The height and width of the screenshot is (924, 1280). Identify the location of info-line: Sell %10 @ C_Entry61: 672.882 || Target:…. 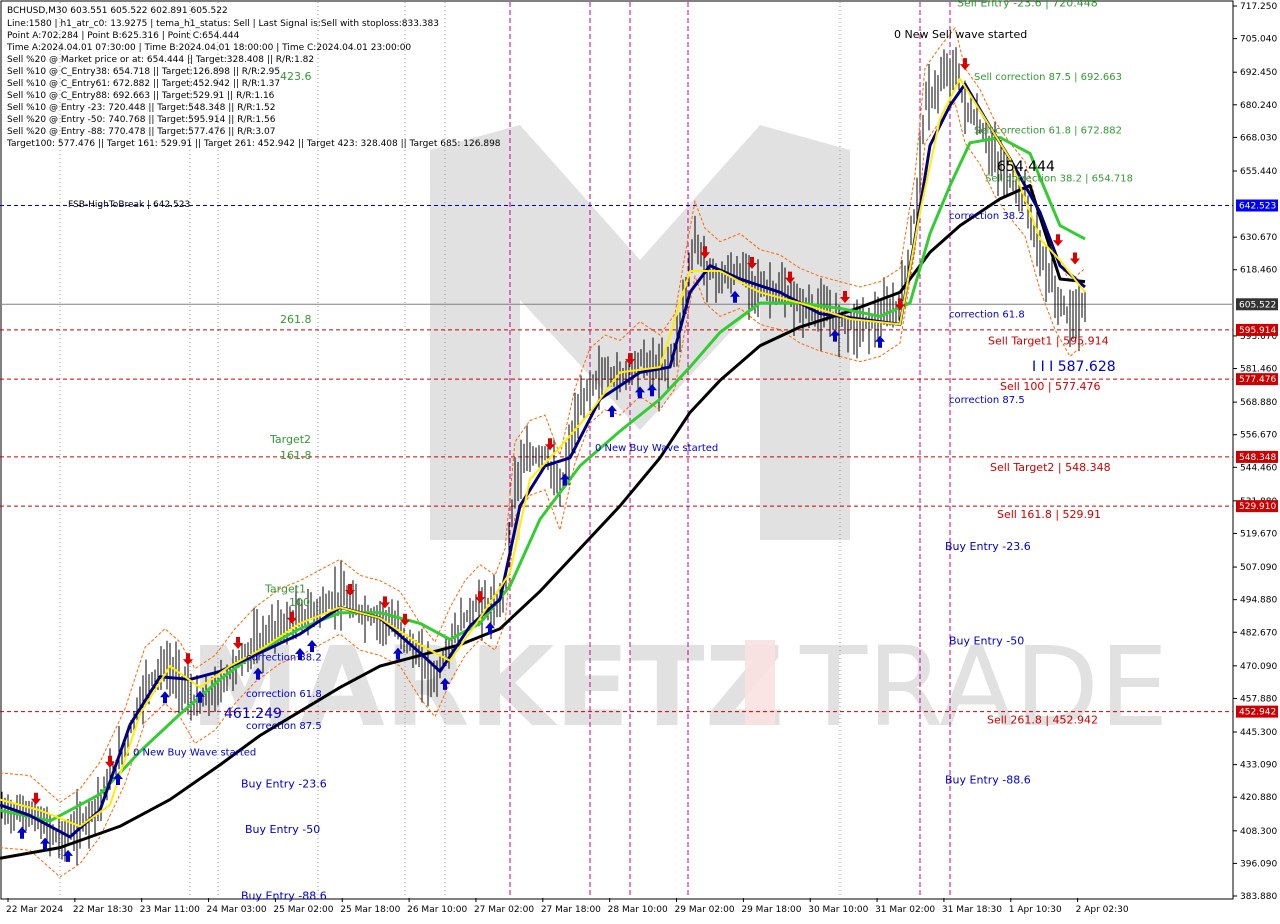
(143, 84).